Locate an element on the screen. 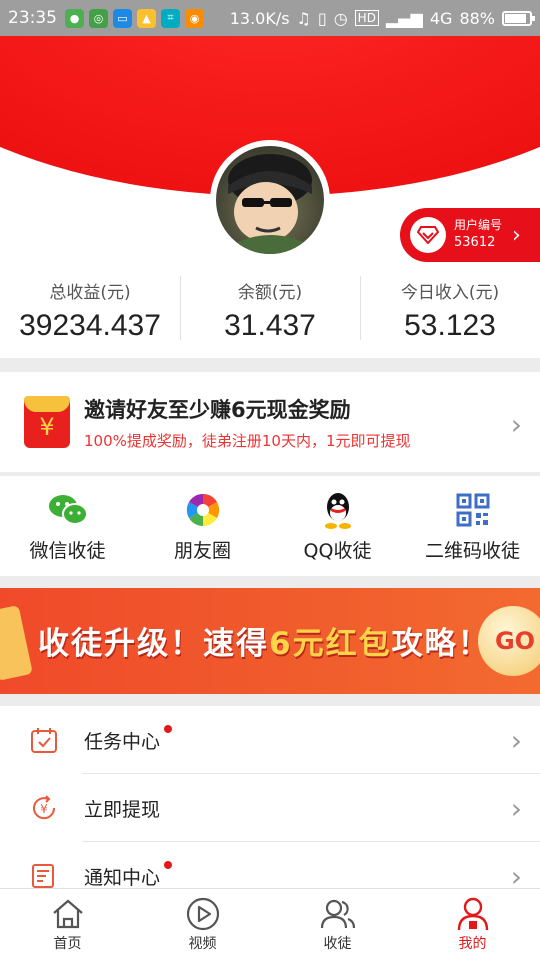 The height and width of the screenshot is (960, 540). nav-recruit: 收徒 is located at coordinates (337, 924).